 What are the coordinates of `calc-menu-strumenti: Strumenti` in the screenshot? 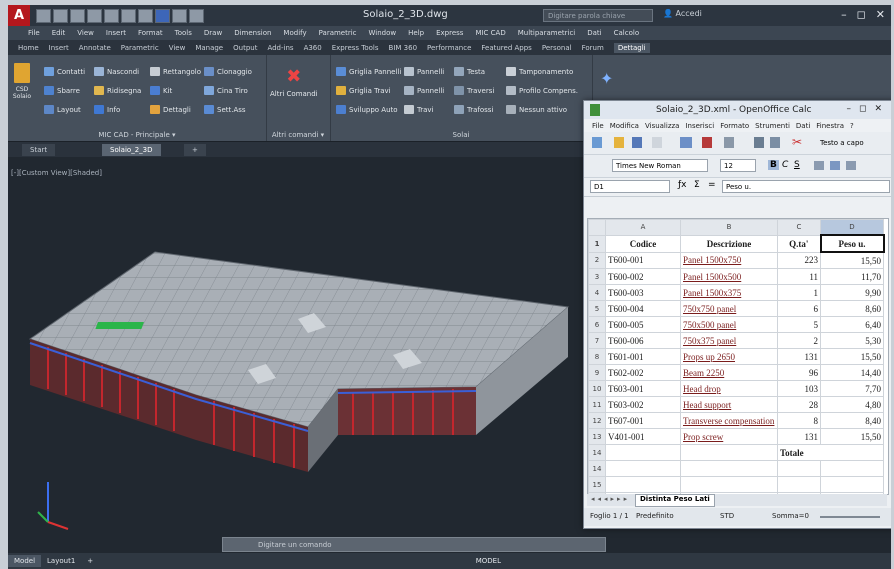 It's located at (772, 126).